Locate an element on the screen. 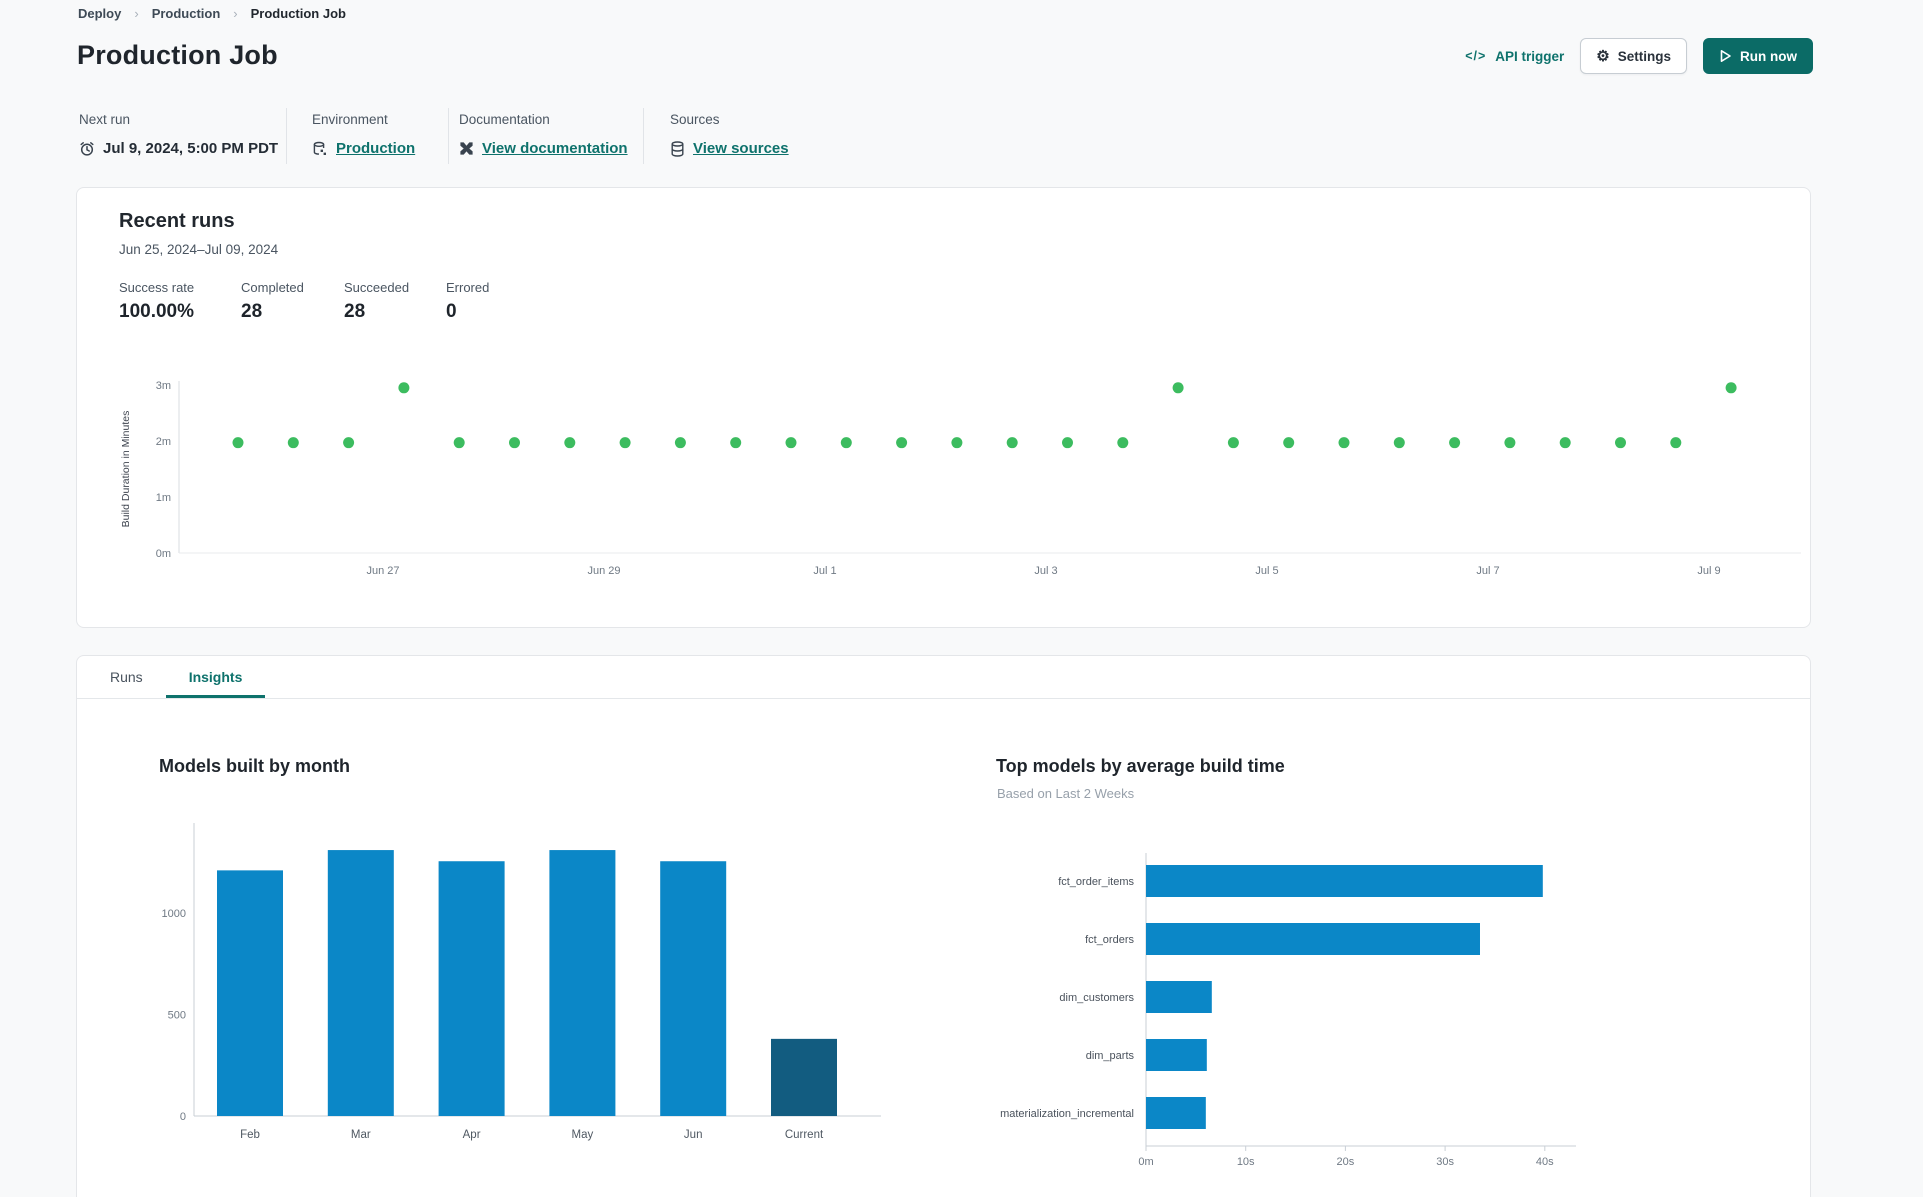  axis-tick-label: 20s is located at coordinates (1346, 1162).